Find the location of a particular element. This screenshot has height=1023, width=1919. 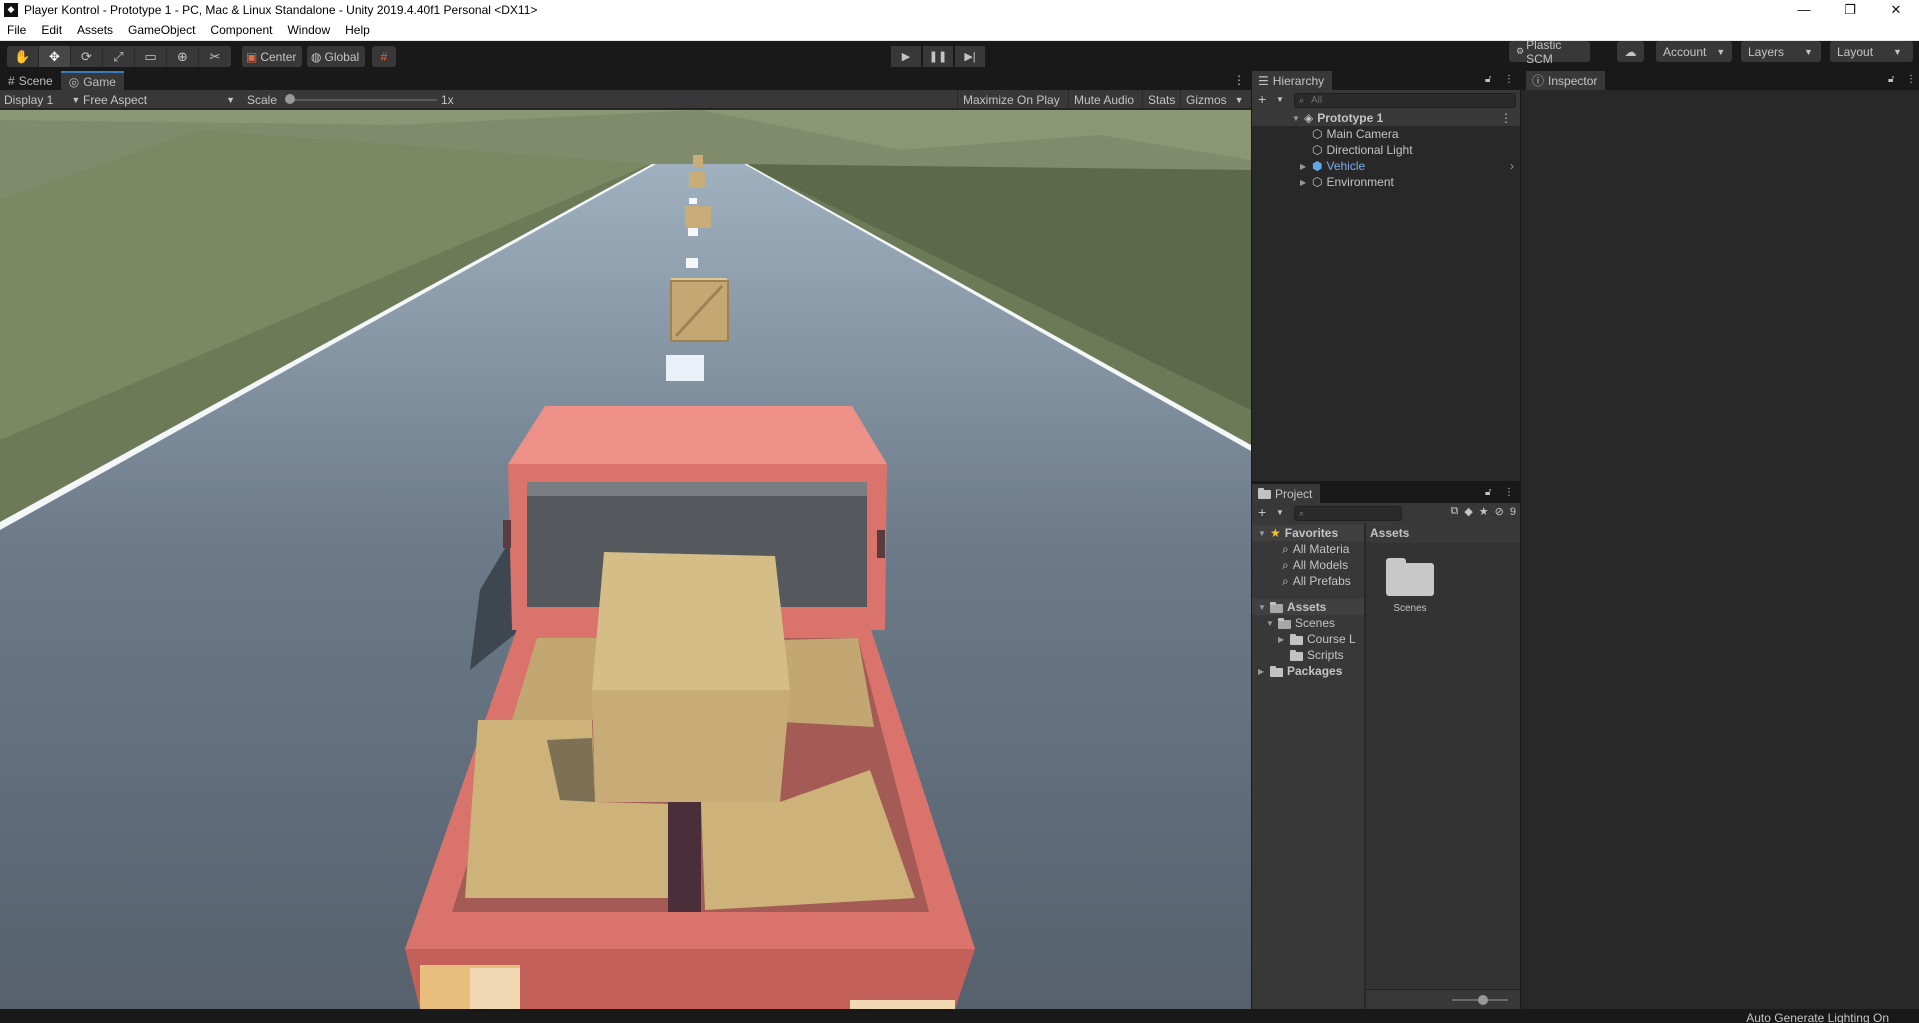

play-button: ▶ is located at coordinates (906, 56).